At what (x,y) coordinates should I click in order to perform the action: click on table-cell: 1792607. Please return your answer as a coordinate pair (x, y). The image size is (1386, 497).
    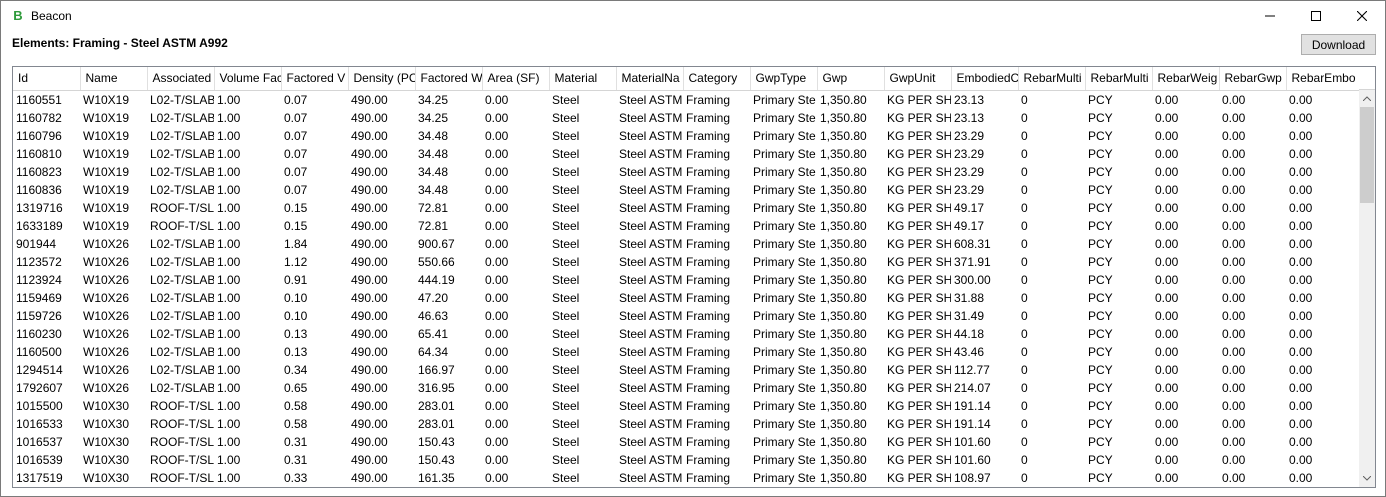
    Looking at the image, I should click on (46, 388).